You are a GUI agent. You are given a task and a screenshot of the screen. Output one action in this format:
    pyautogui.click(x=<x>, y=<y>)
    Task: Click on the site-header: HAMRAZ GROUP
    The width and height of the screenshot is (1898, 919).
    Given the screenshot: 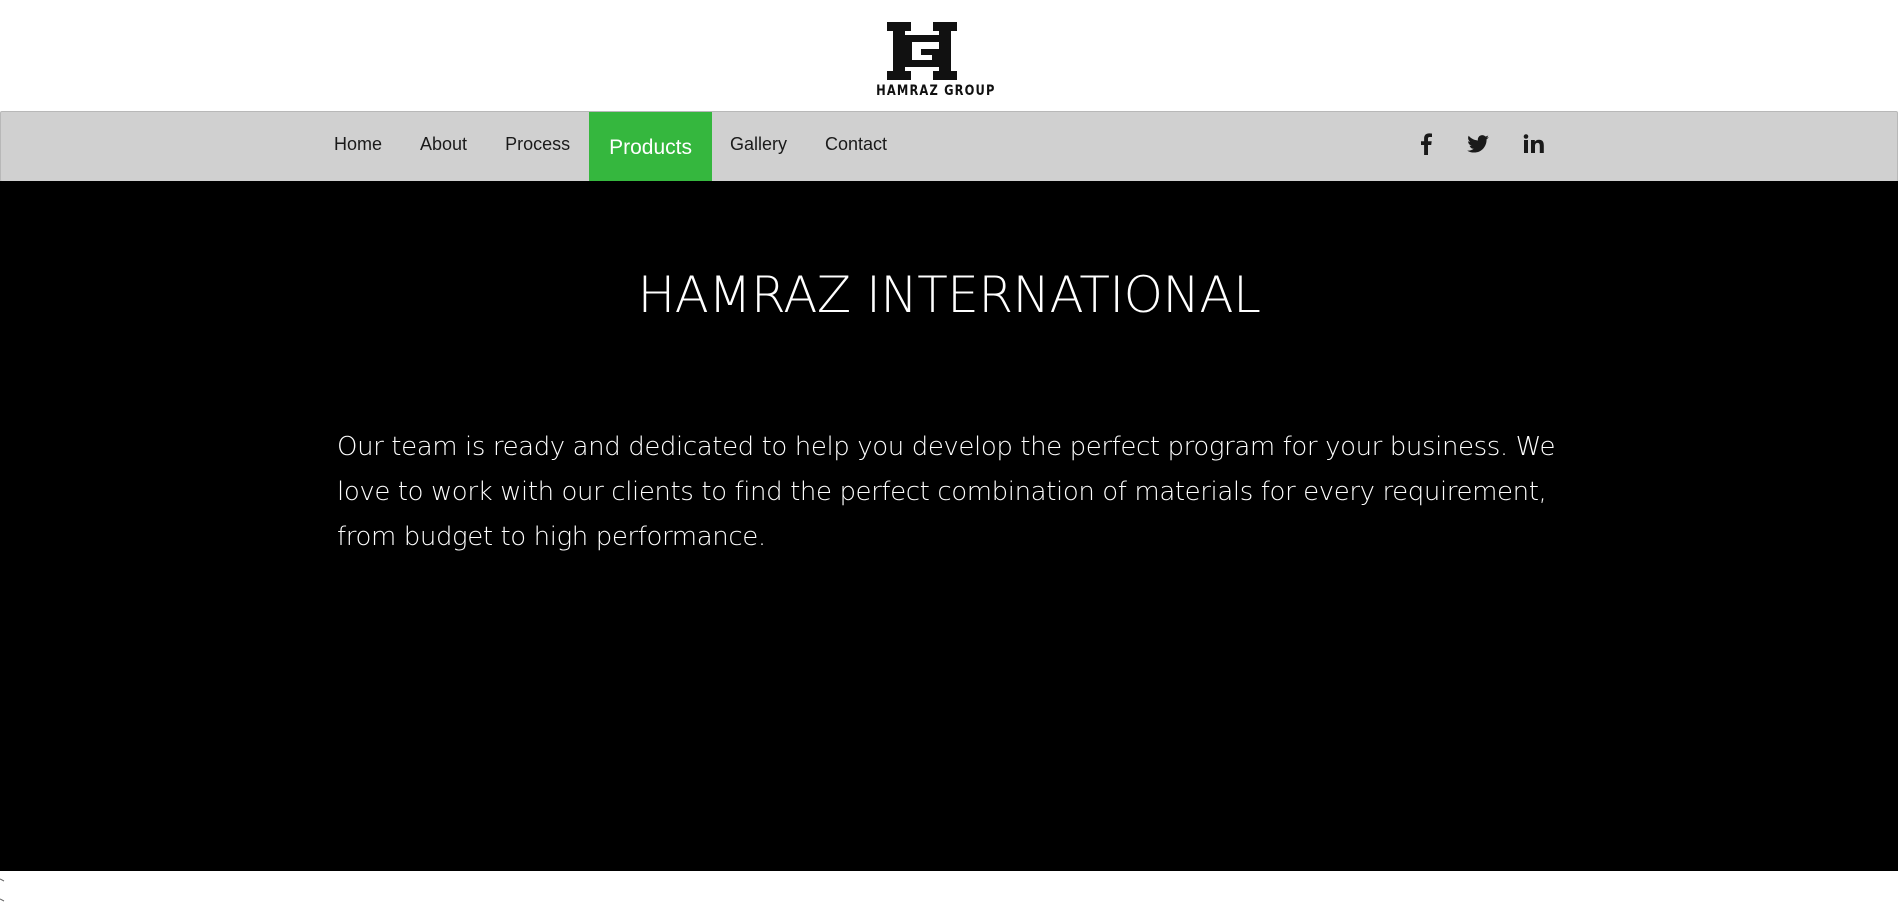 What is the action you would take?
    pyautogui.click(x=949, y=55)
    